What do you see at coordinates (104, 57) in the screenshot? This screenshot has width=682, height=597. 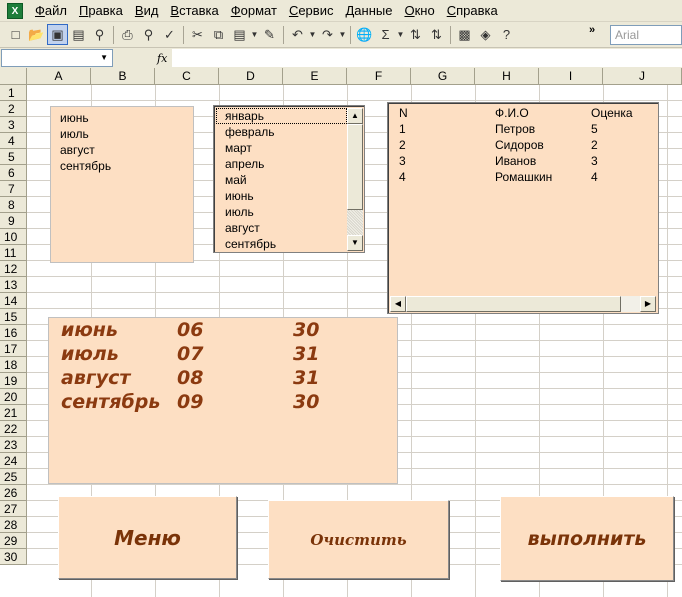 I see `chevron-down-icon: ▼` at bounding box center [104, 57].